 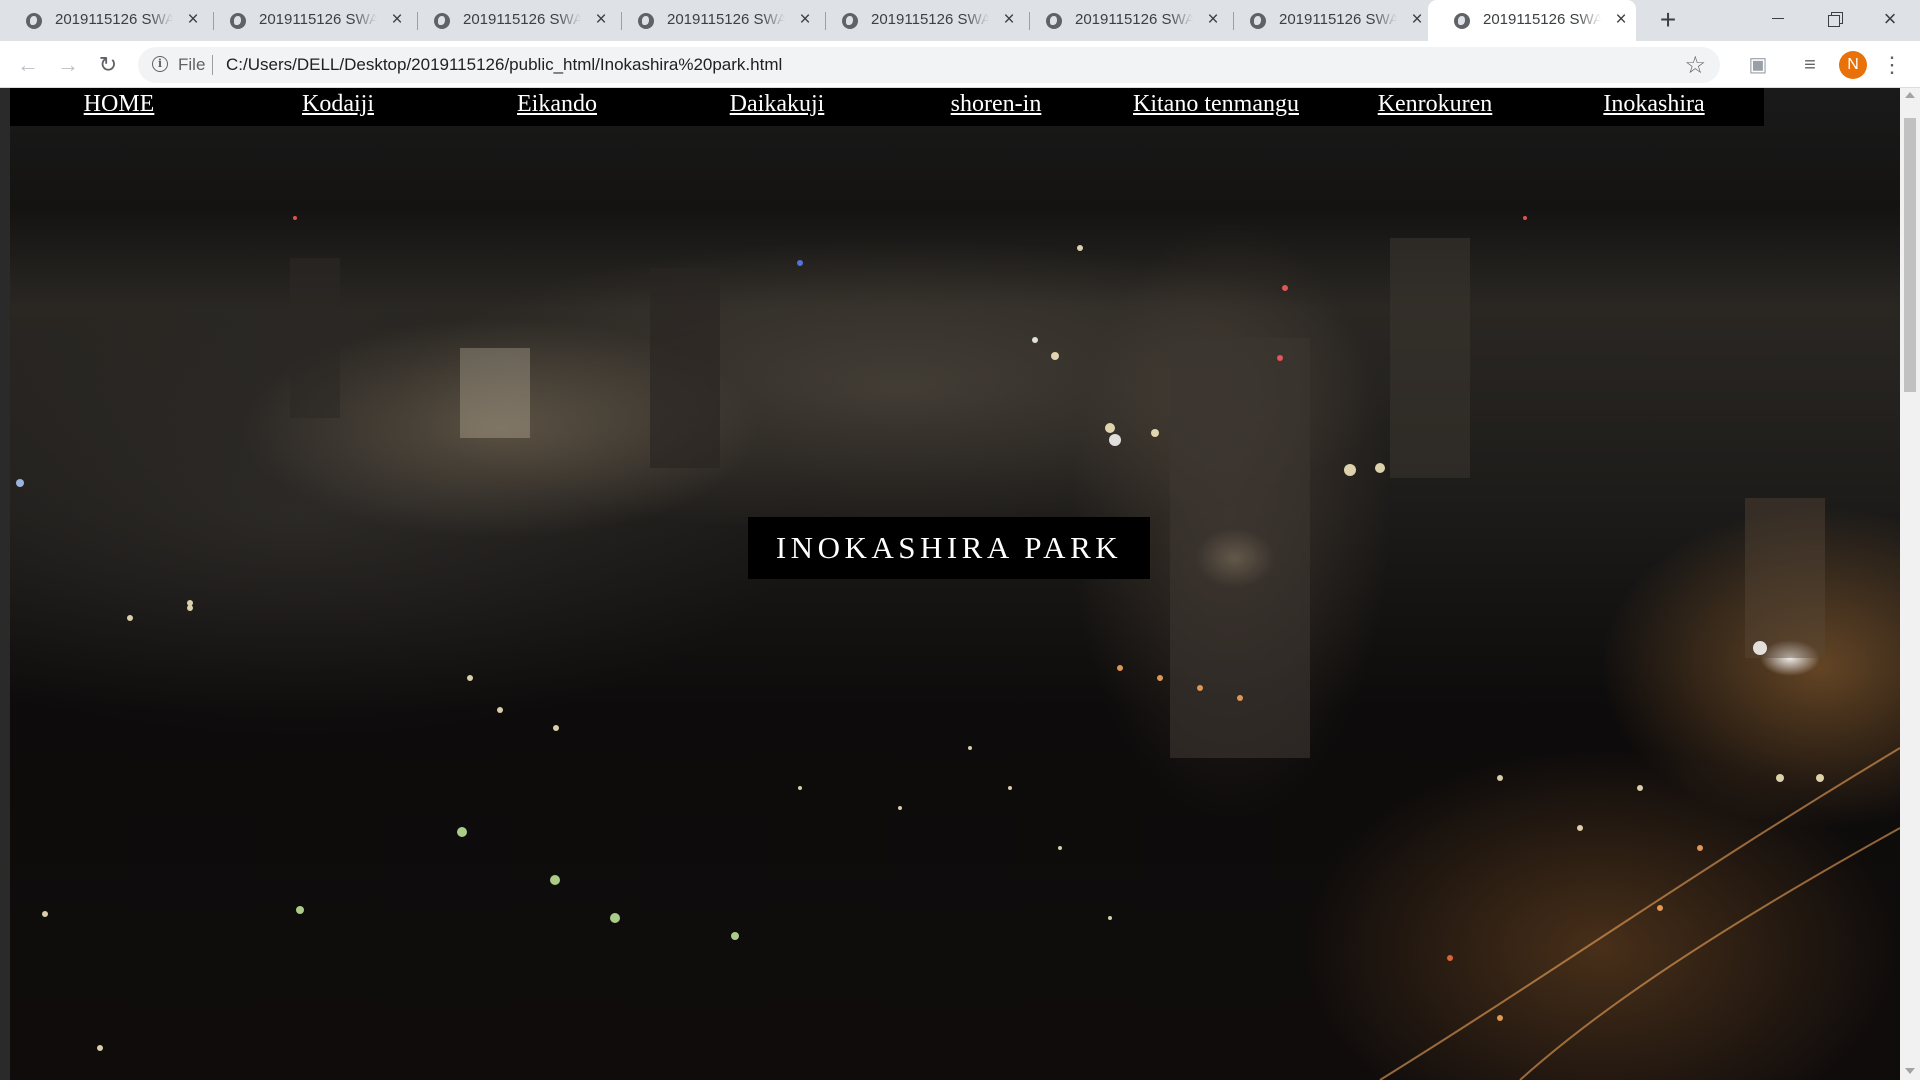 I want to click on nav-link-eikando: Eikando, so click(x=557, y=104).